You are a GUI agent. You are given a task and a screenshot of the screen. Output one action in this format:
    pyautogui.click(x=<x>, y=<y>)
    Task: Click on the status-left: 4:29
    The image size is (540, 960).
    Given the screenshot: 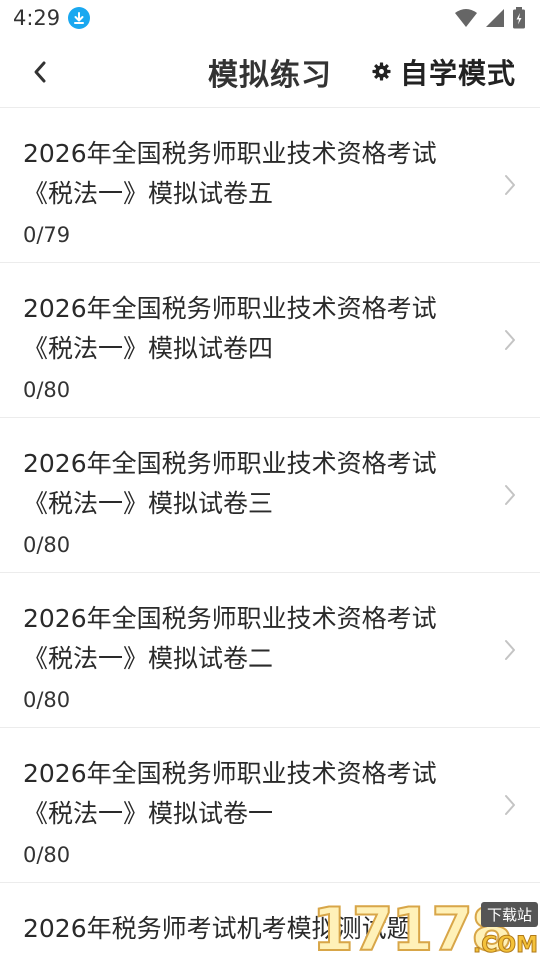 What is the action you would take?
    pyautogui.click(x=52, y=18)
    